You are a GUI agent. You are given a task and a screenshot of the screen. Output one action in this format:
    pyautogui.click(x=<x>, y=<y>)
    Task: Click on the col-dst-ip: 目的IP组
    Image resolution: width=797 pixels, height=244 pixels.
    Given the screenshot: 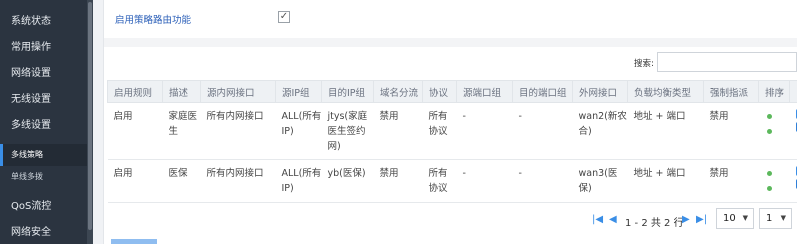 What is the action you would take?
    pyautogui.click(x=347, y=91)
    